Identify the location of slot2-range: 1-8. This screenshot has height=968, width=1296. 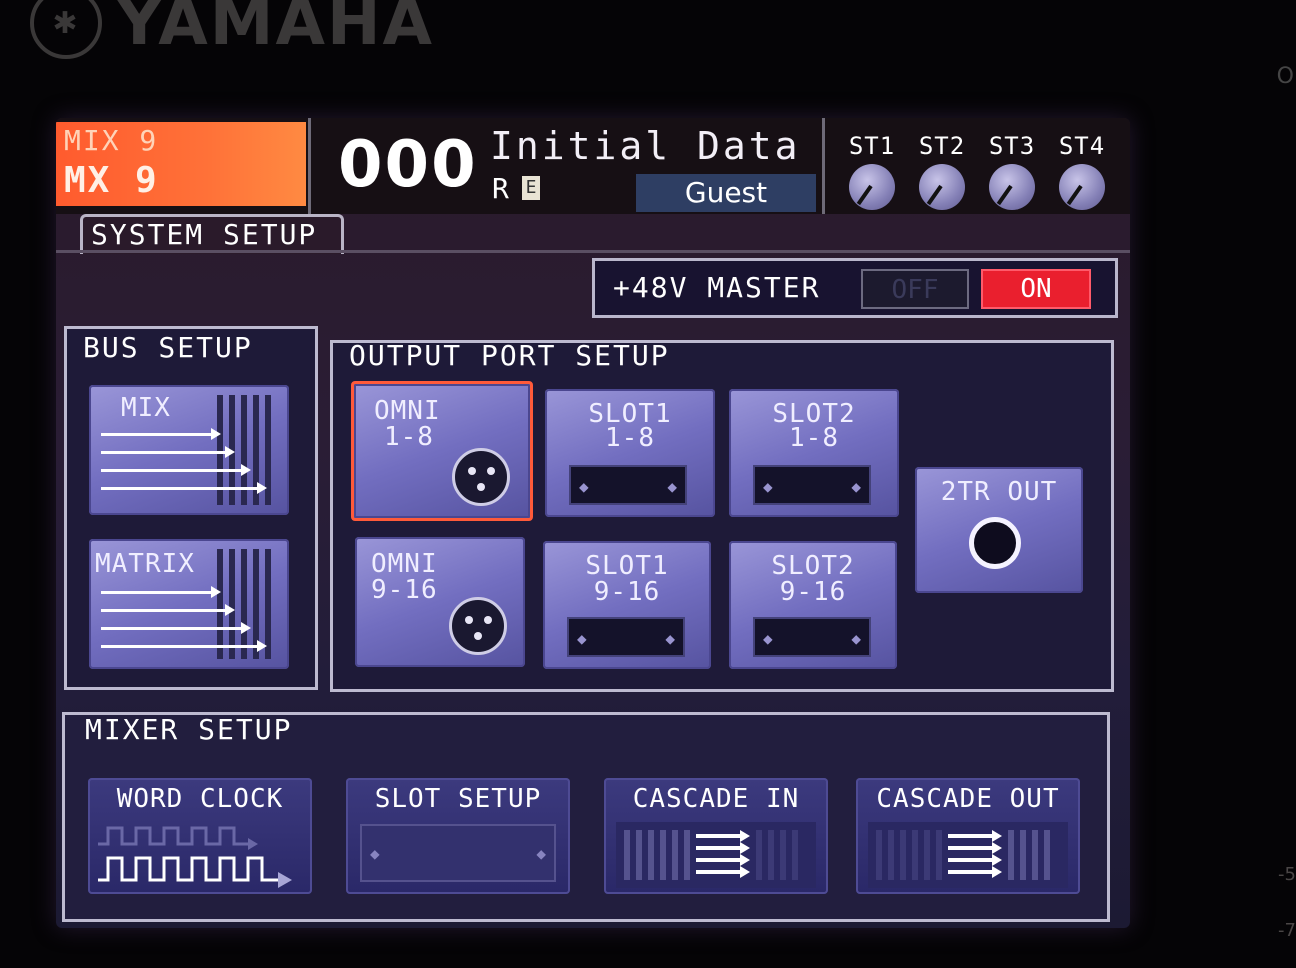
(814, 438).